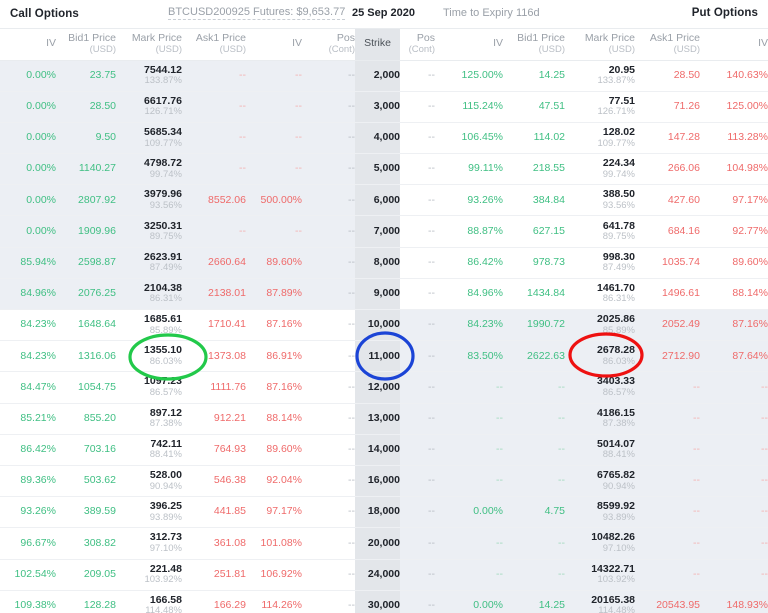  What do you see at coordinates (377, 512) in the screenshot?
I see `strike-cell: 18,000` at bounding box center [377, 512].